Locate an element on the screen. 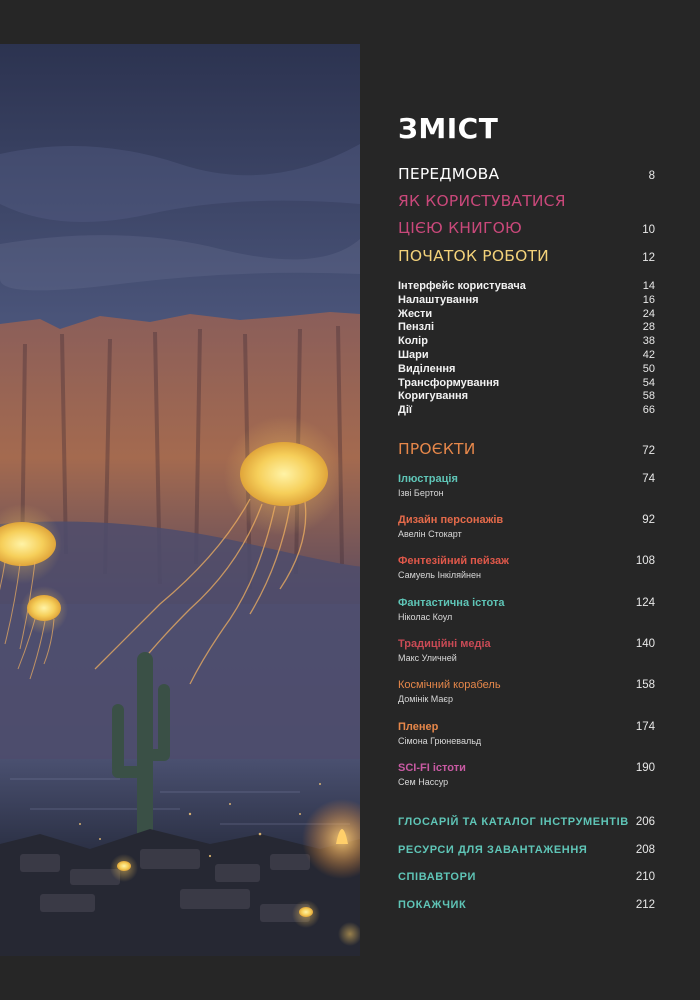 The width and height of the screenshot is (700, 1000). subsection-row: Інтерфейс користувача 14 is located at coordinates (526, 287).